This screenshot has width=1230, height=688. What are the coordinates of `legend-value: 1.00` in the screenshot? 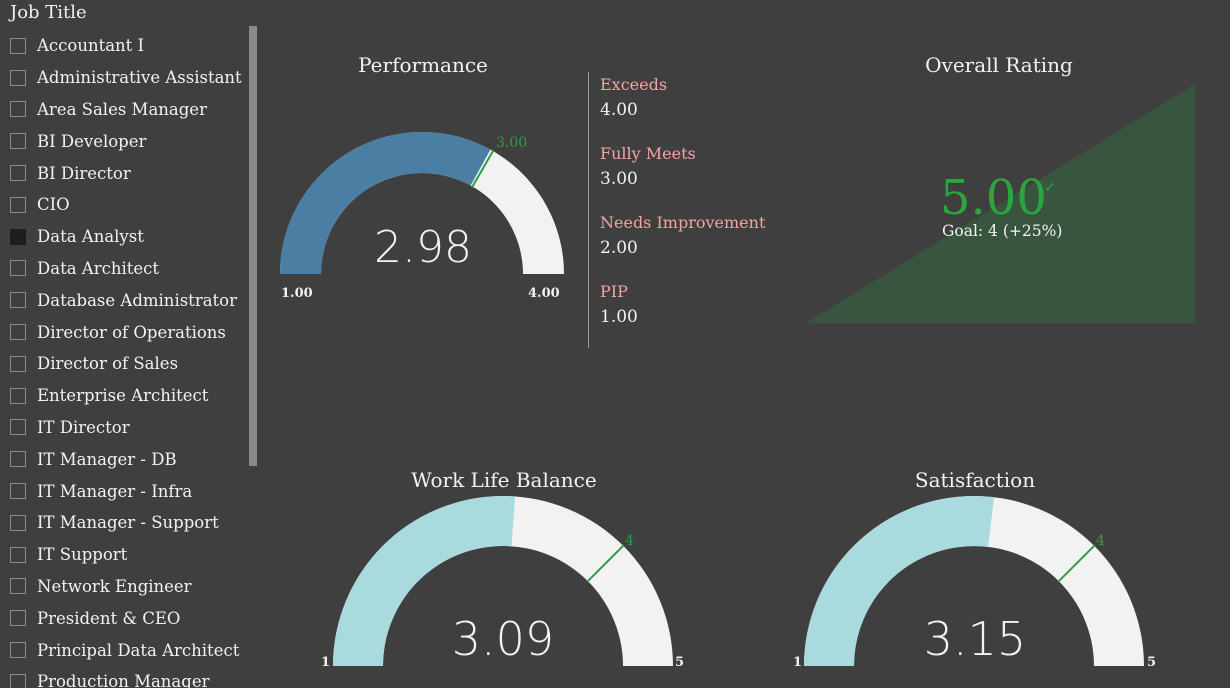 It's located at (619, 317).